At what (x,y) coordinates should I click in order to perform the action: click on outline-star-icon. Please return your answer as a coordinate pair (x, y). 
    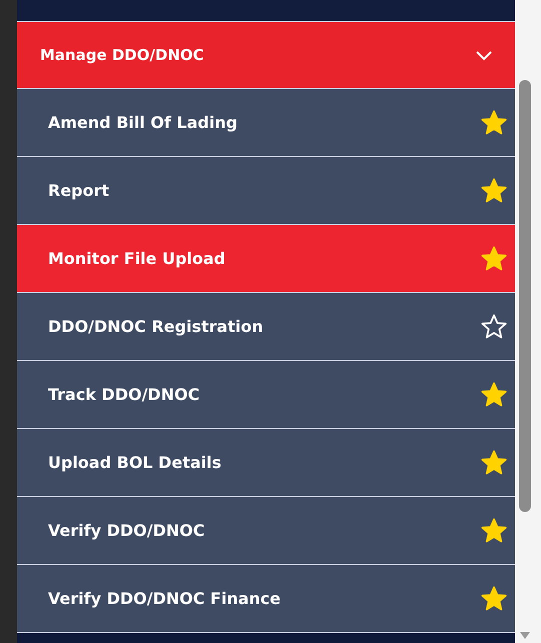
    Looking at the image, I should click on (494, 326).